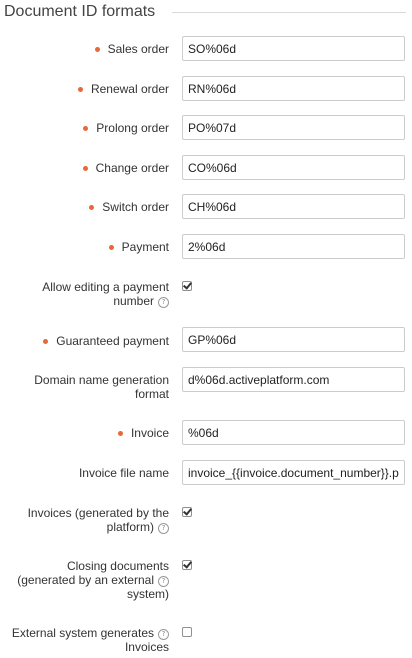 This screenshot has height=658, width=412. What do you see at coordinates (101, 387) in the screenshot?
I see `label-domain-name-format: Domain name generation format` at bounding box center [101, 387].